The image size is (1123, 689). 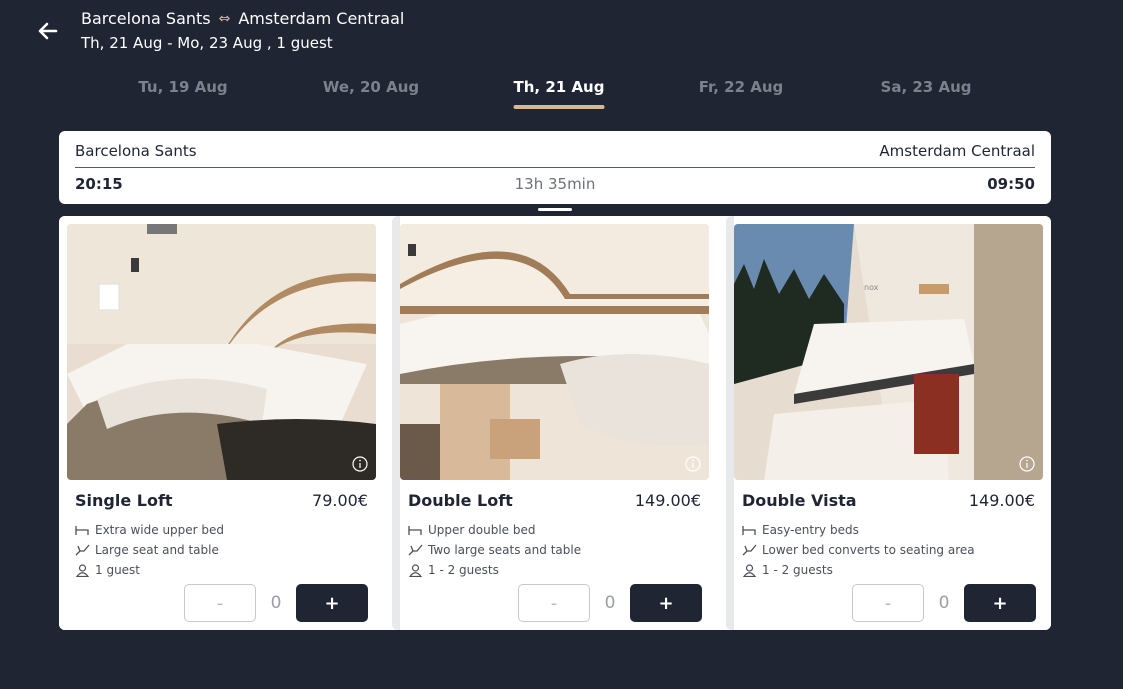 I want to click on trip-dates: Th, 21 Aug - Mo, 23 Aug , 1 guest, so click(x=207, y=43).